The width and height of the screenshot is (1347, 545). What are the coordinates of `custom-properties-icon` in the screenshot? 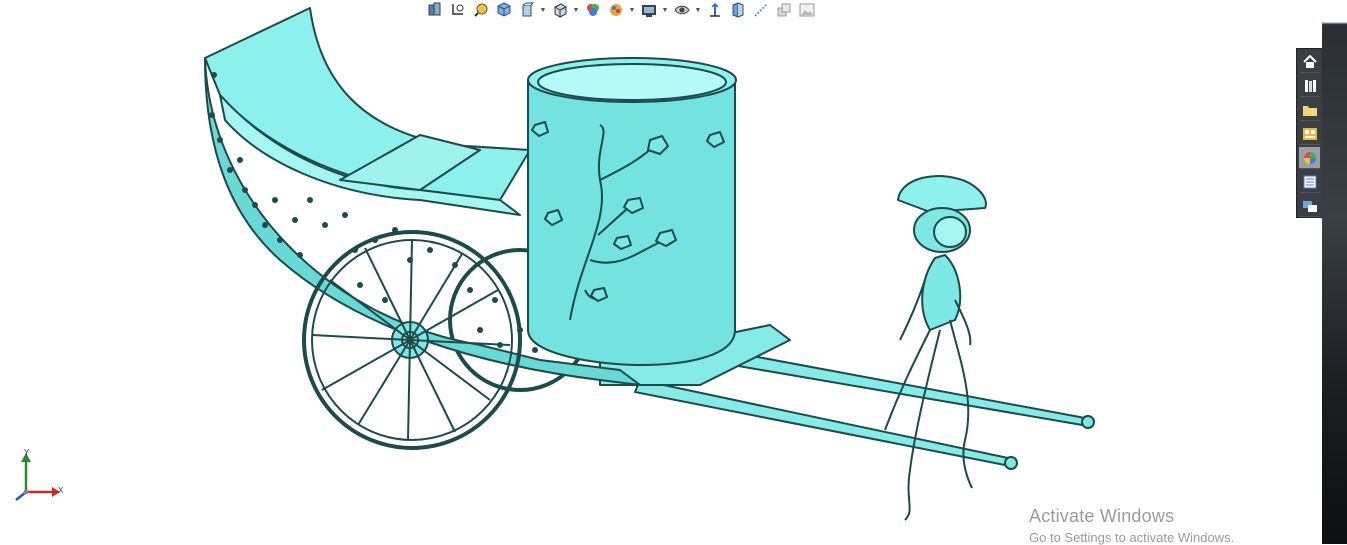 It's located at (1309, 182).